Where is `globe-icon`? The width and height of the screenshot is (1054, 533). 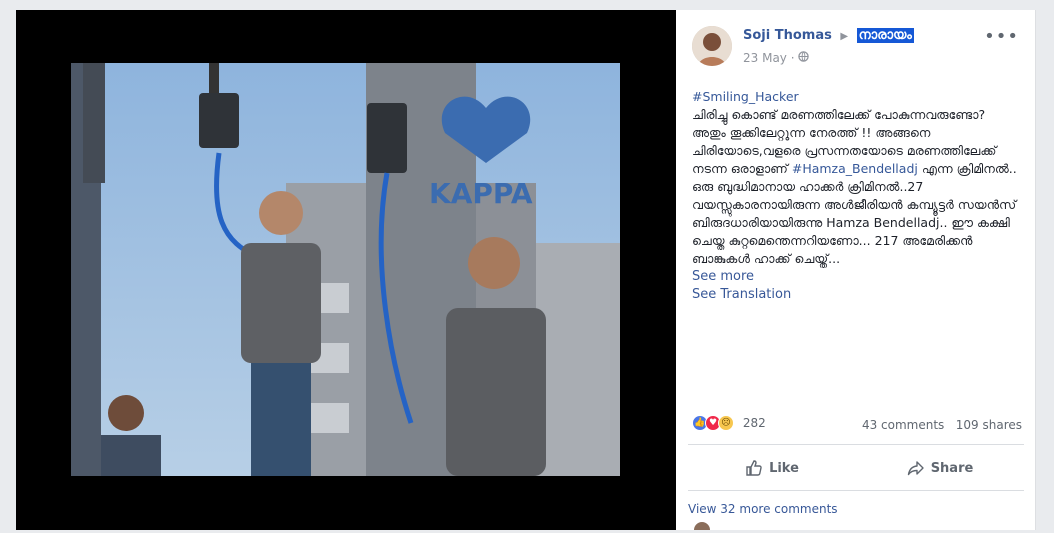 globe-icon is located at coordinates (804, 58).